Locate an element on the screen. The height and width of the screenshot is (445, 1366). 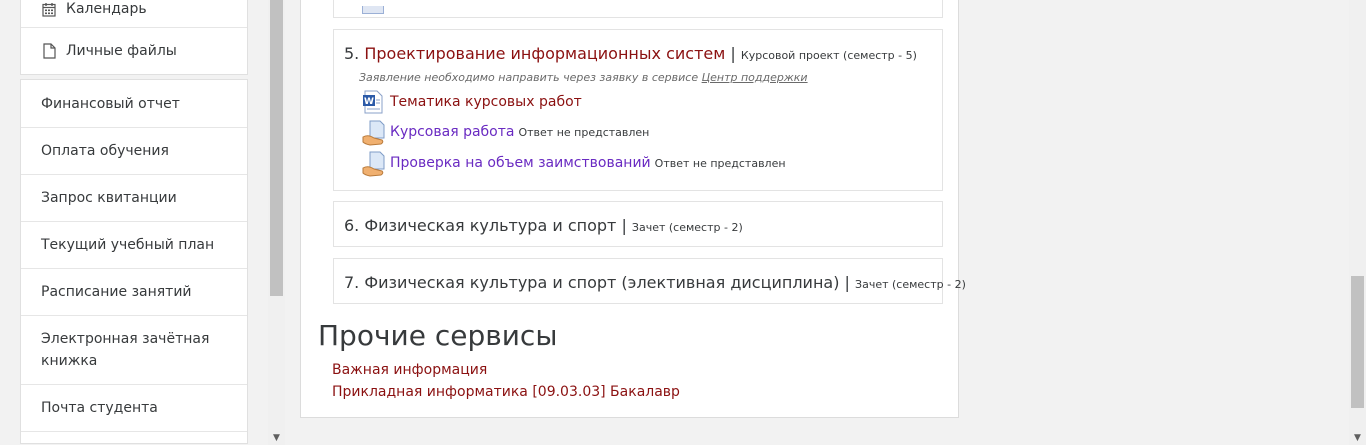
sidebar-item-tuition-payment: Оплата обучения is located at coordinates (134, 150).